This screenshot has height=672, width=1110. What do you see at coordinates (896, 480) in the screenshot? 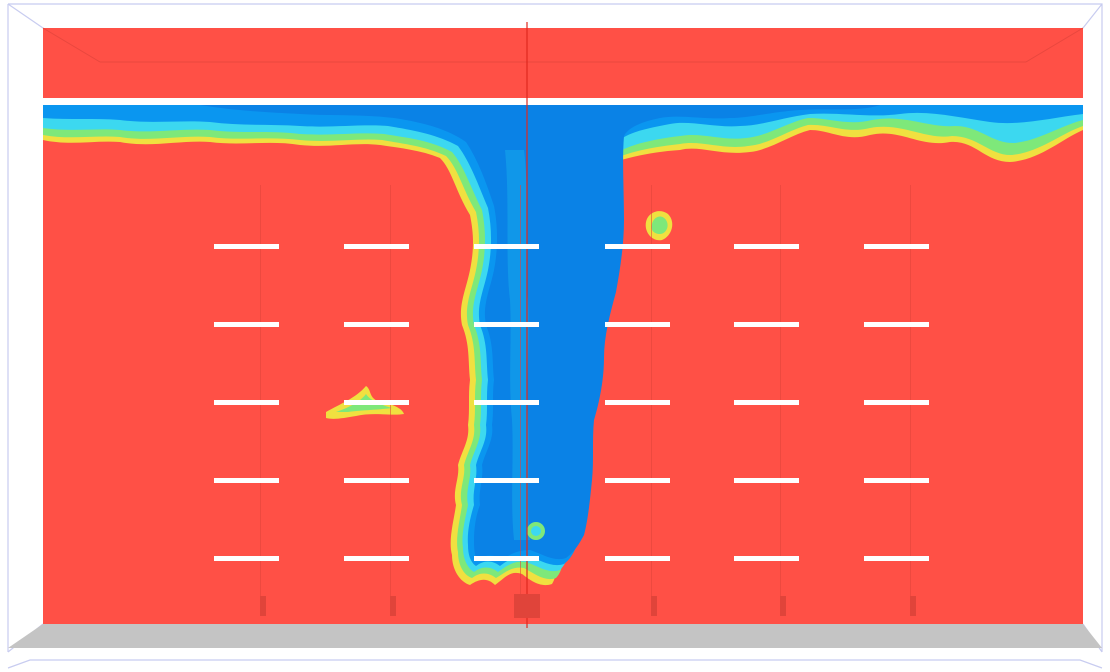
I see `plate-r4-c6` at bounding box center [896, 480].